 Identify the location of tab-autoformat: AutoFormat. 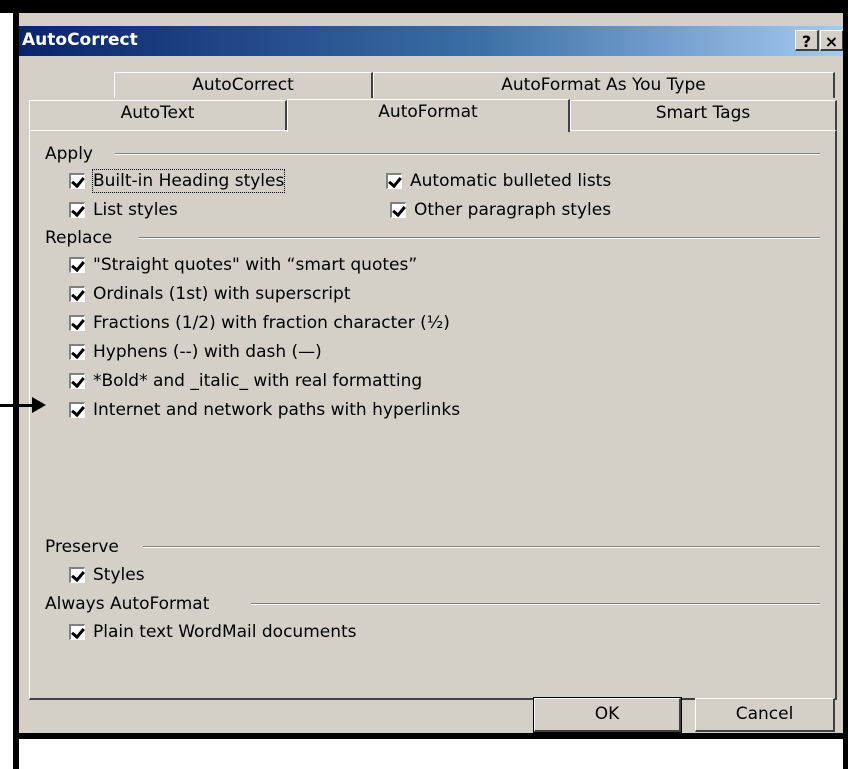
(428, 115).